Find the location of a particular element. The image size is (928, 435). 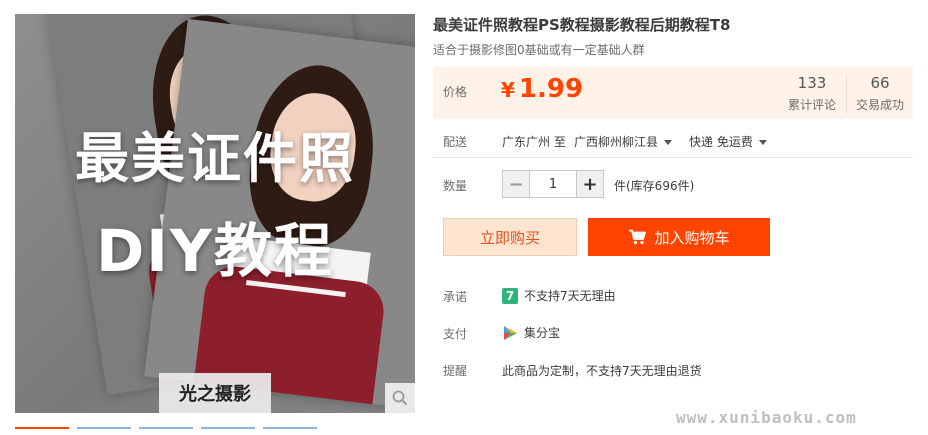

zoom-button is located at coordinates (400, 398).